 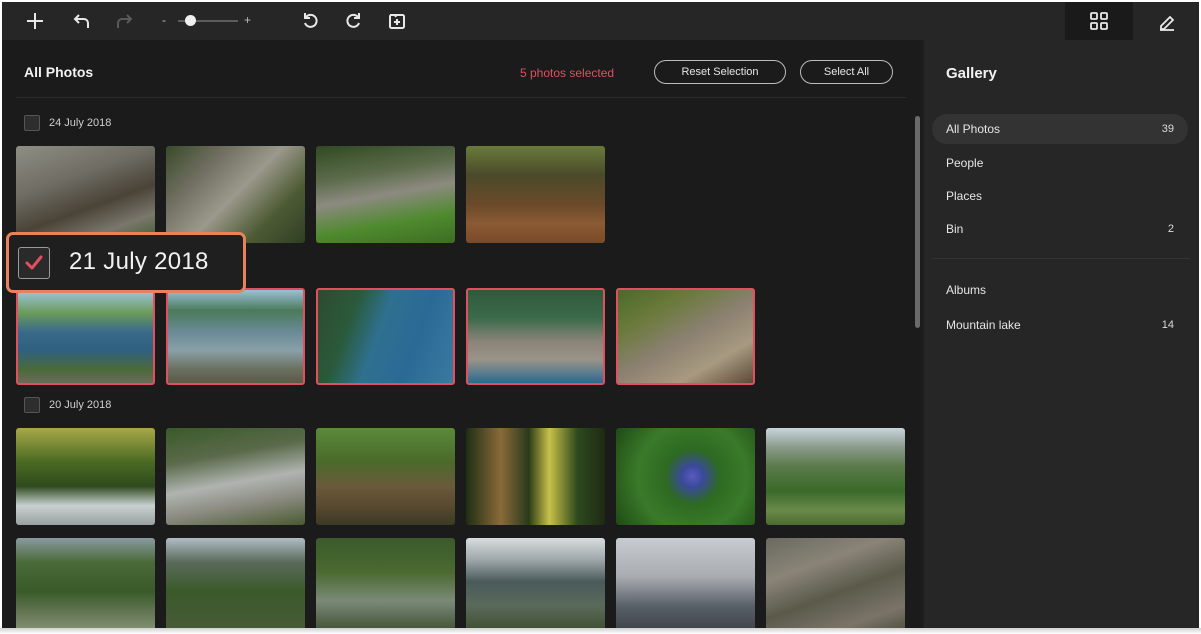 I want to click on sidebar-item-label: Bin, so click(x=955, y=229).